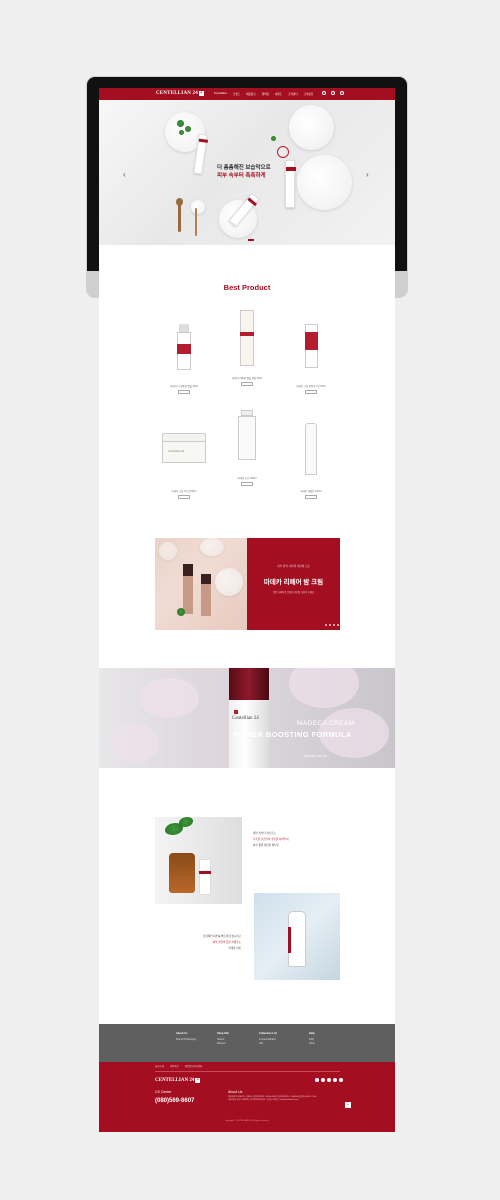 The height and width of the screenshot is (1200, 500). I want to click on footer-logo: CENTELLIAN 24 +, so click(178, 1080).